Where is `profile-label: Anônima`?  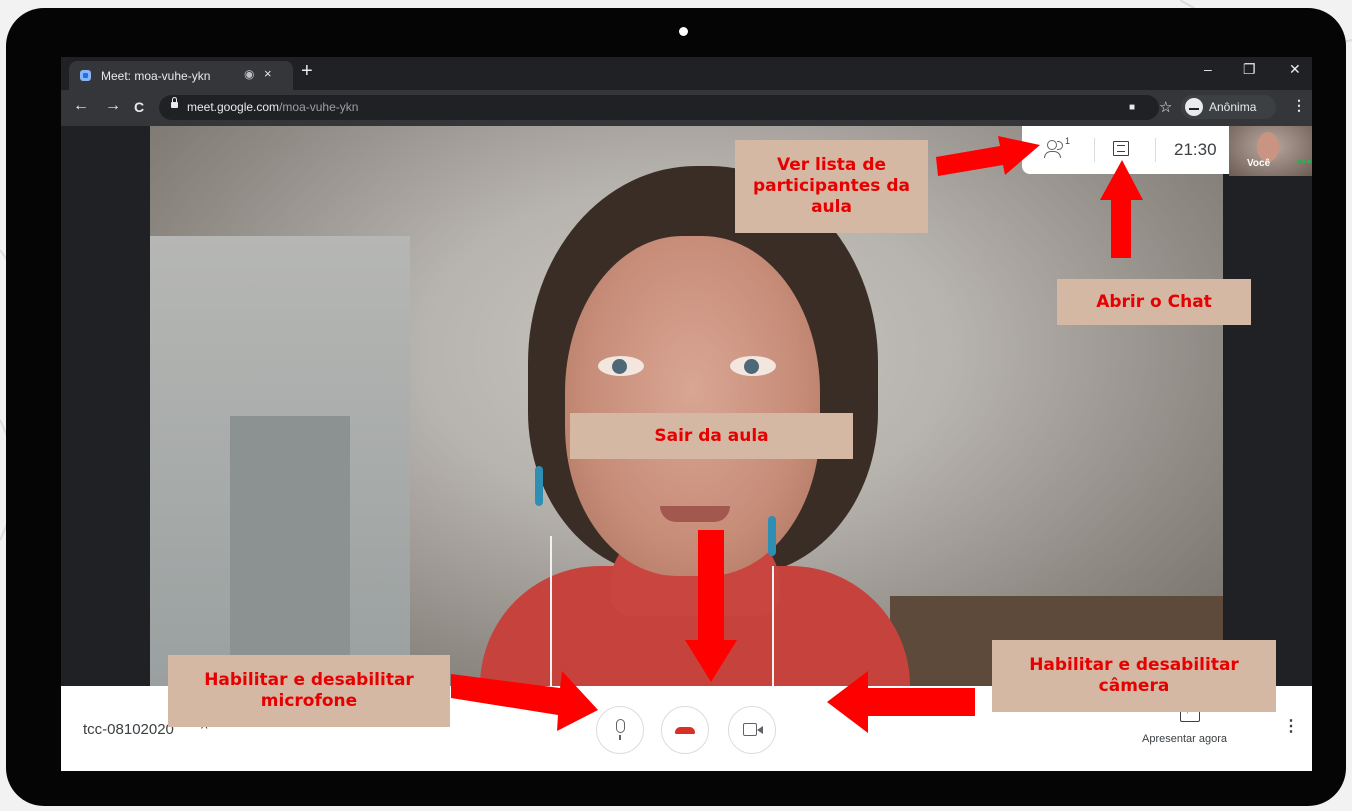 profile-label: Anônima is located at coordinates (1233, 107).